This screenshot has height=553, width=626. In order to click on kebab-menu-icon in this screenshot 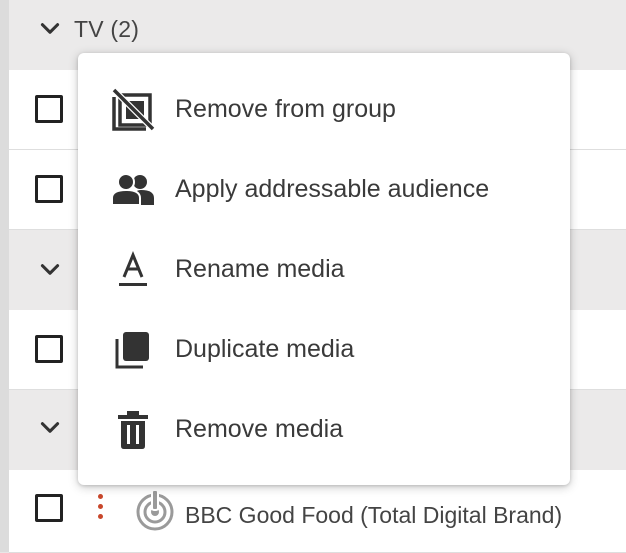, I will do `click(101, 511)`.